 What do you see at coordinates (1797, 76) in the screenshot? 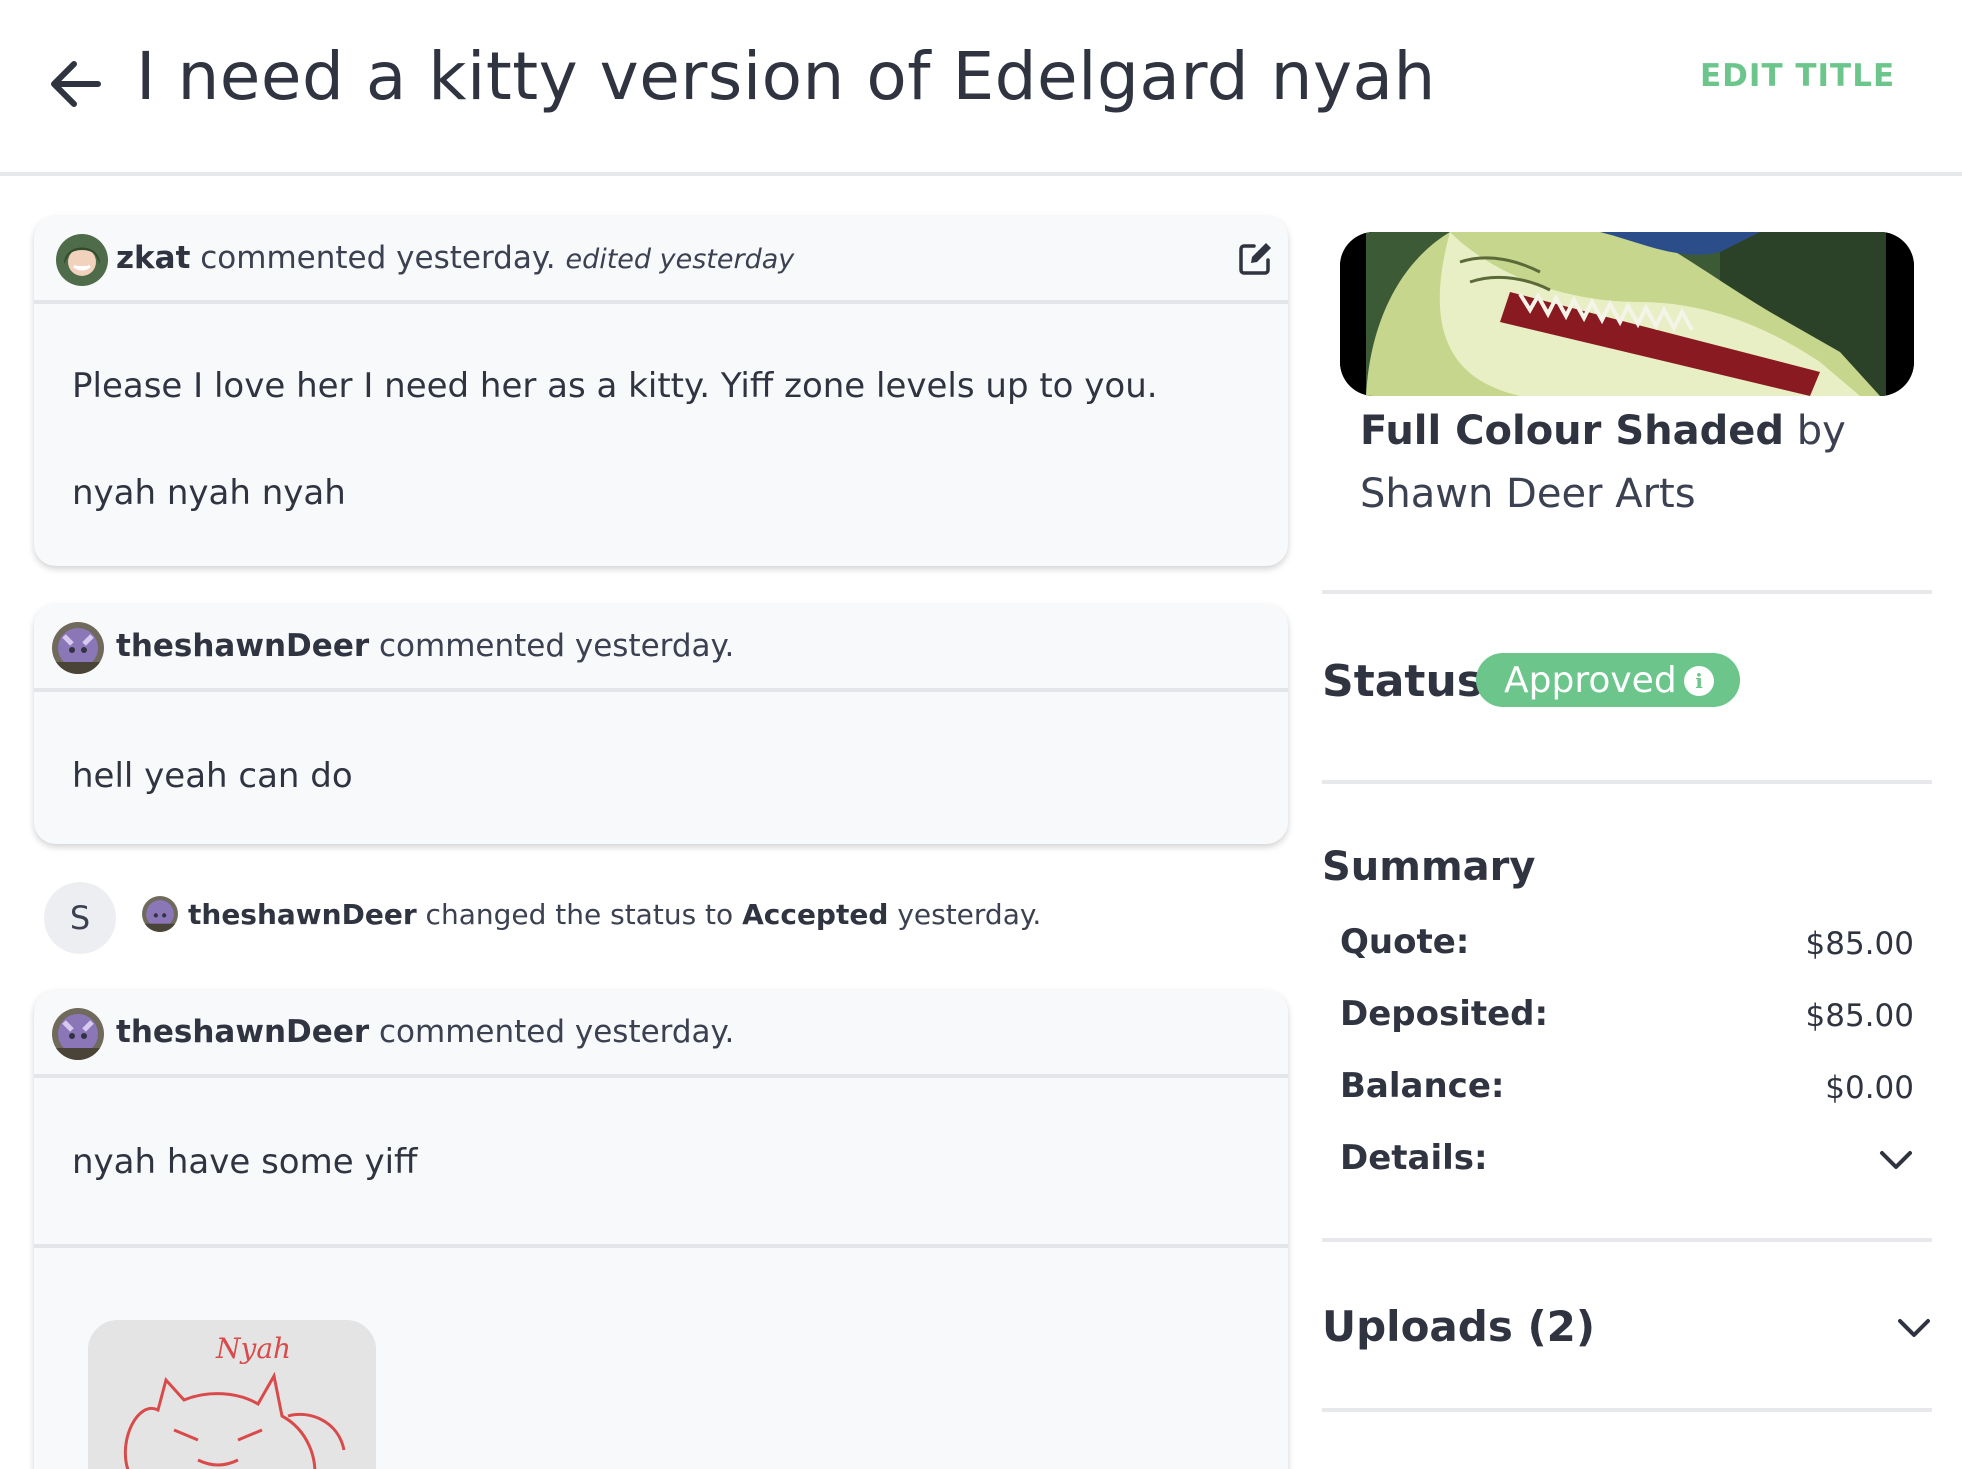
I see `edit-title-button: EDIT TITLE` at bounding box center [1797, 76].